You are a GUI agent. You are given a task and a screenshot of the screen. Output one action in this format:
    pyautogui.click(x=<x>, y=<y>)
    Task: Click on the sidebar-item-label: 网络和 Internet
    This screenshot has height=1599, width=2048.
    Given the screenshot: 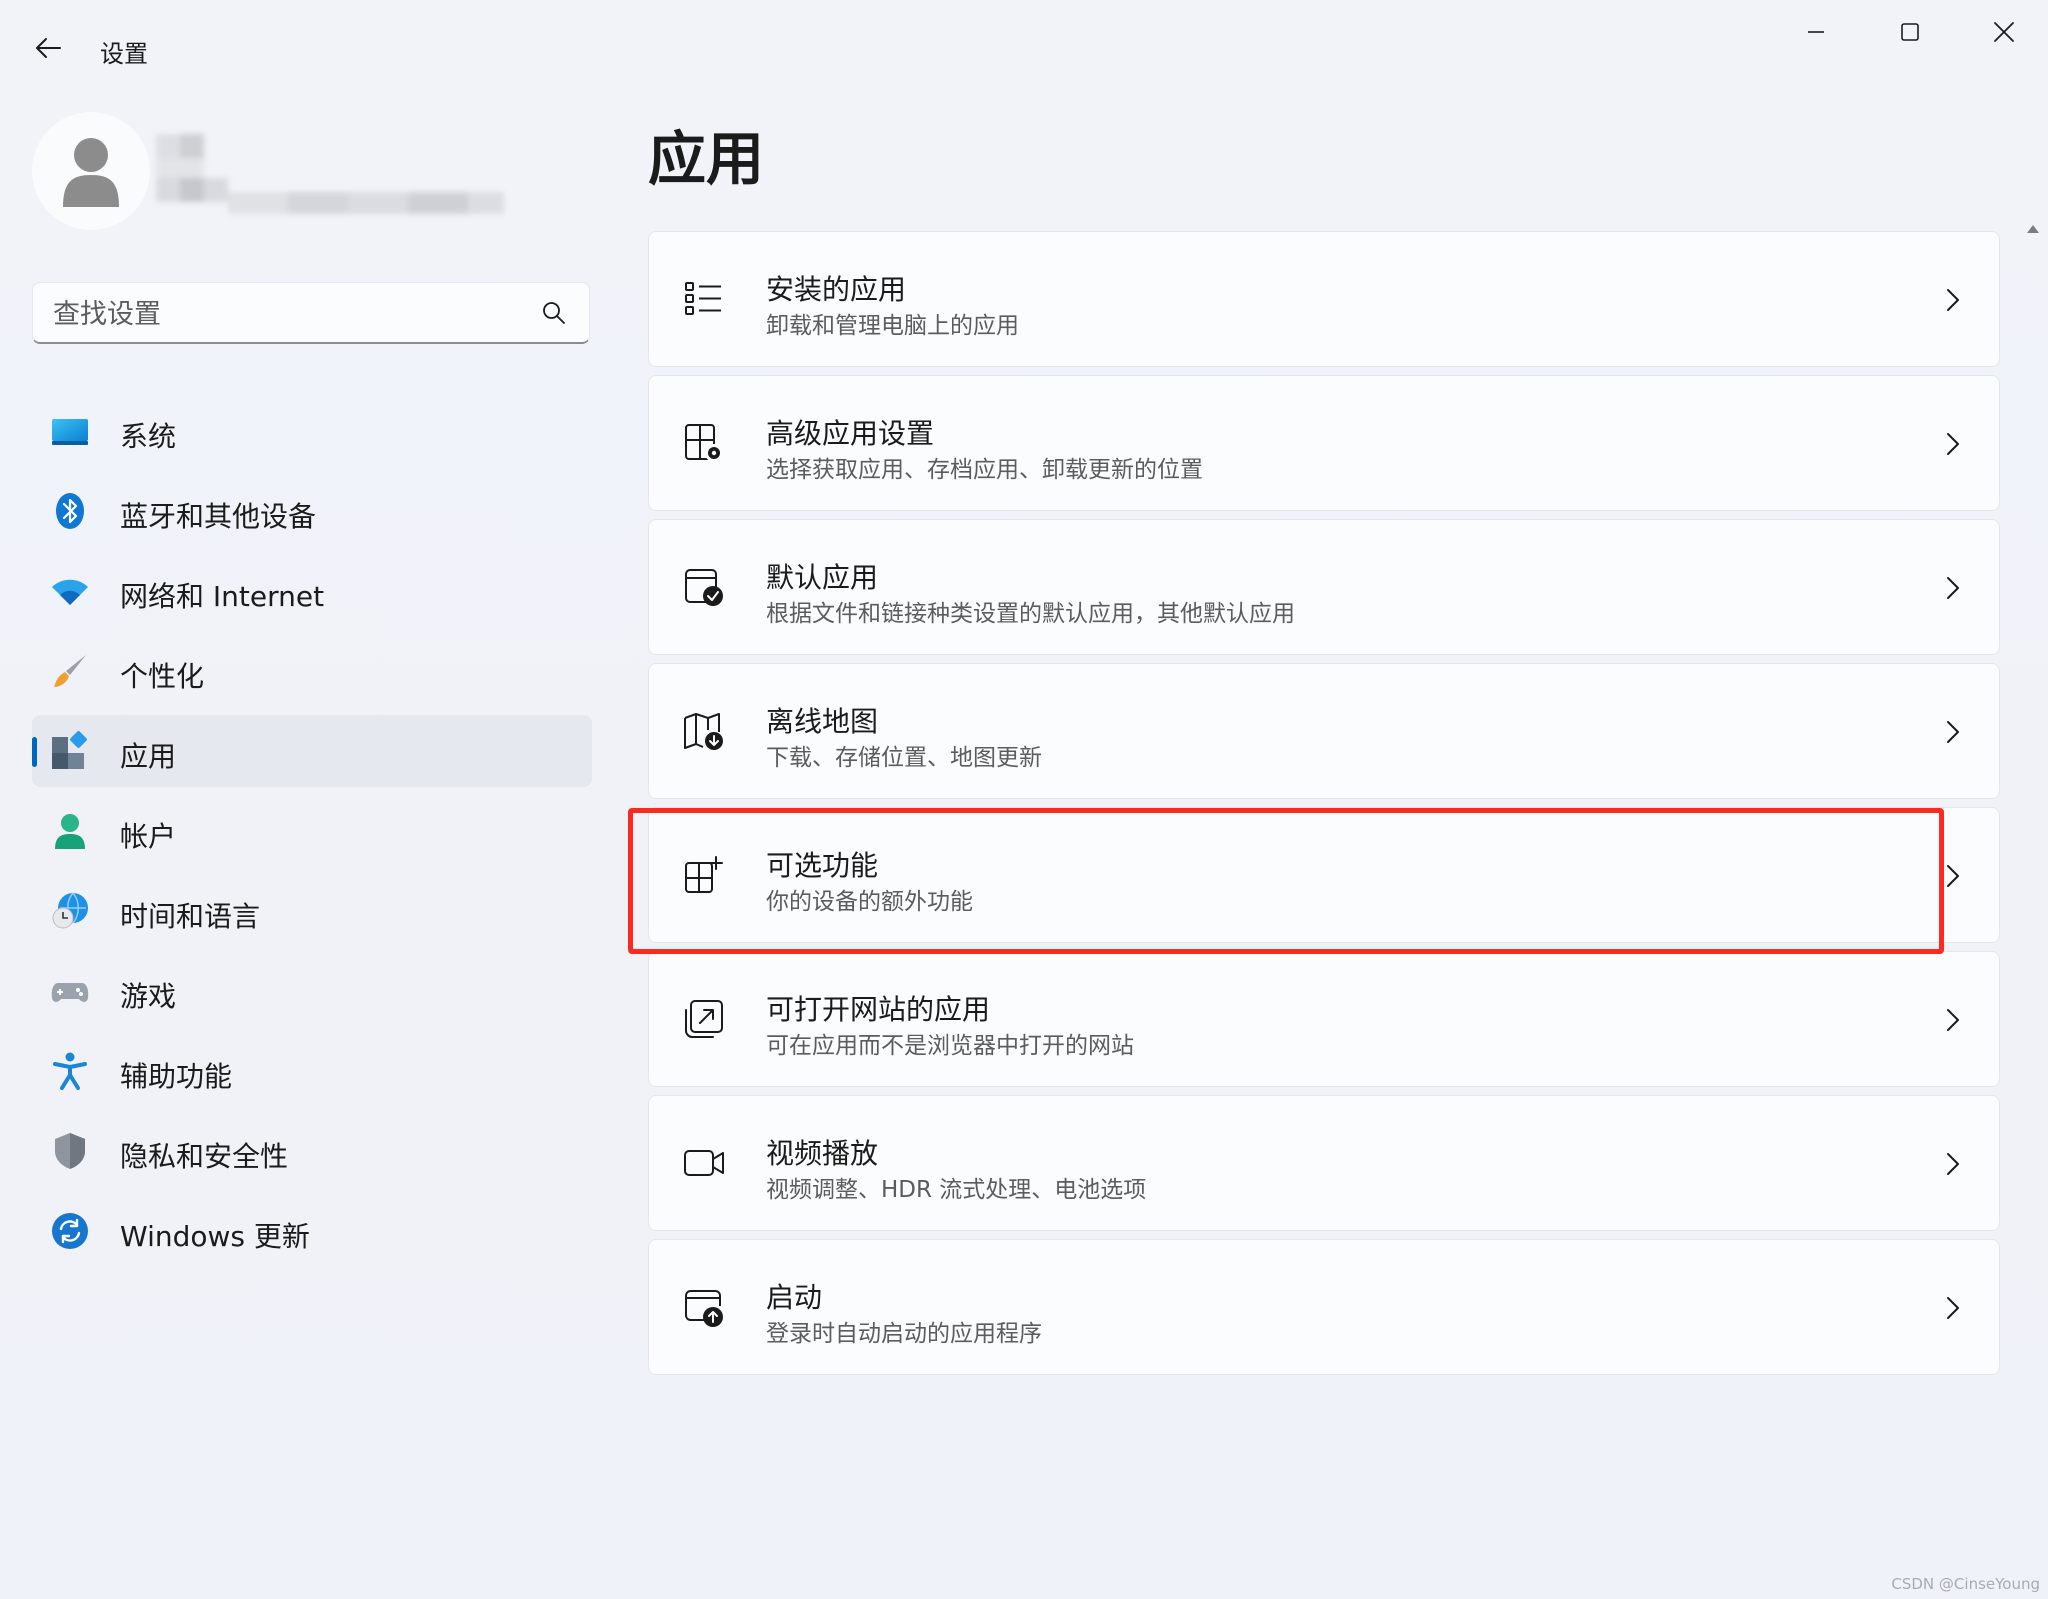 What is the action you would take?
    pyautogui.click(x=222, y=596)
    